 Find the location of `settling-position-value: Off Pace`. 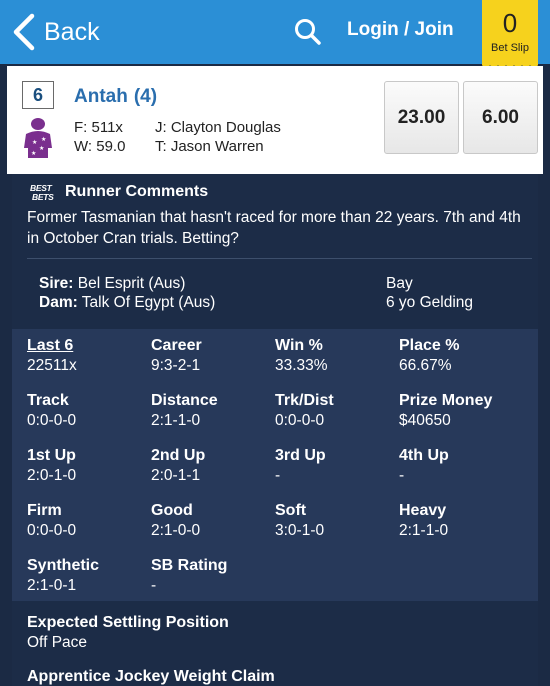

settling-position-value: Off Pace is located at coordinates (57, 642).